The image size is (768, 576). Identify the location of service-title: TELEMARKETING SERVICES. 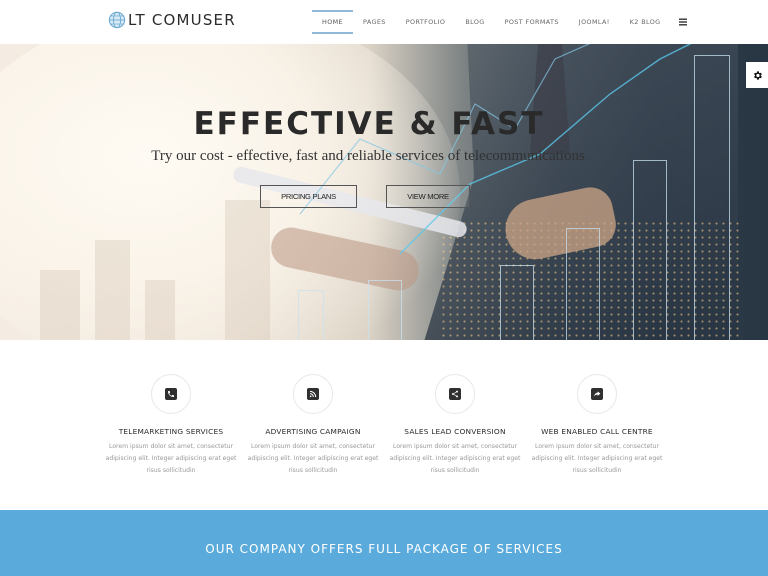
(171, 431).